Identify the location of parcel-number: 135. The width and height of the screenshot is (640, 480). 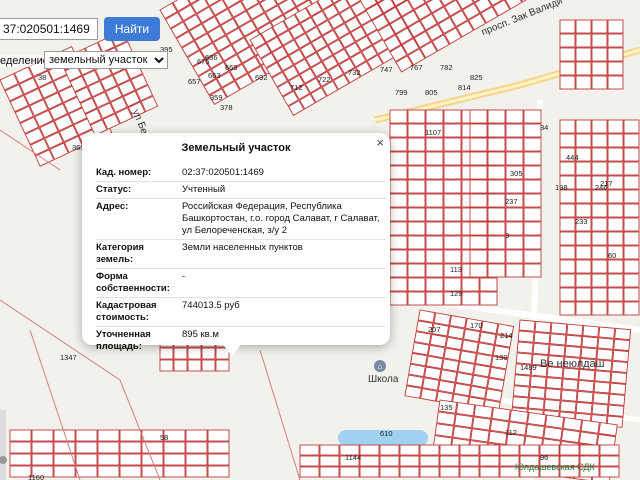
(446, 407).